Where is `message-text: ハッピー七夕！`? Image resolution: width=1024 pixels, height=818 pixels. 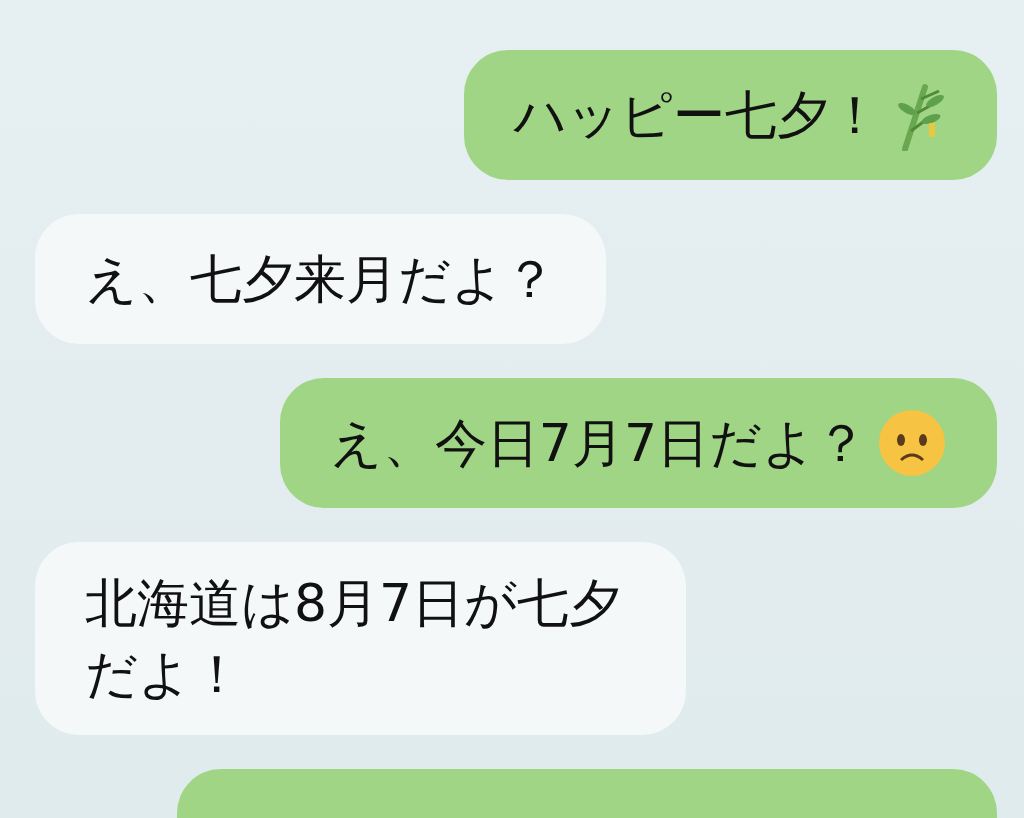
message-text: ハッピー七夕！ is located at coordinates (697, 115).